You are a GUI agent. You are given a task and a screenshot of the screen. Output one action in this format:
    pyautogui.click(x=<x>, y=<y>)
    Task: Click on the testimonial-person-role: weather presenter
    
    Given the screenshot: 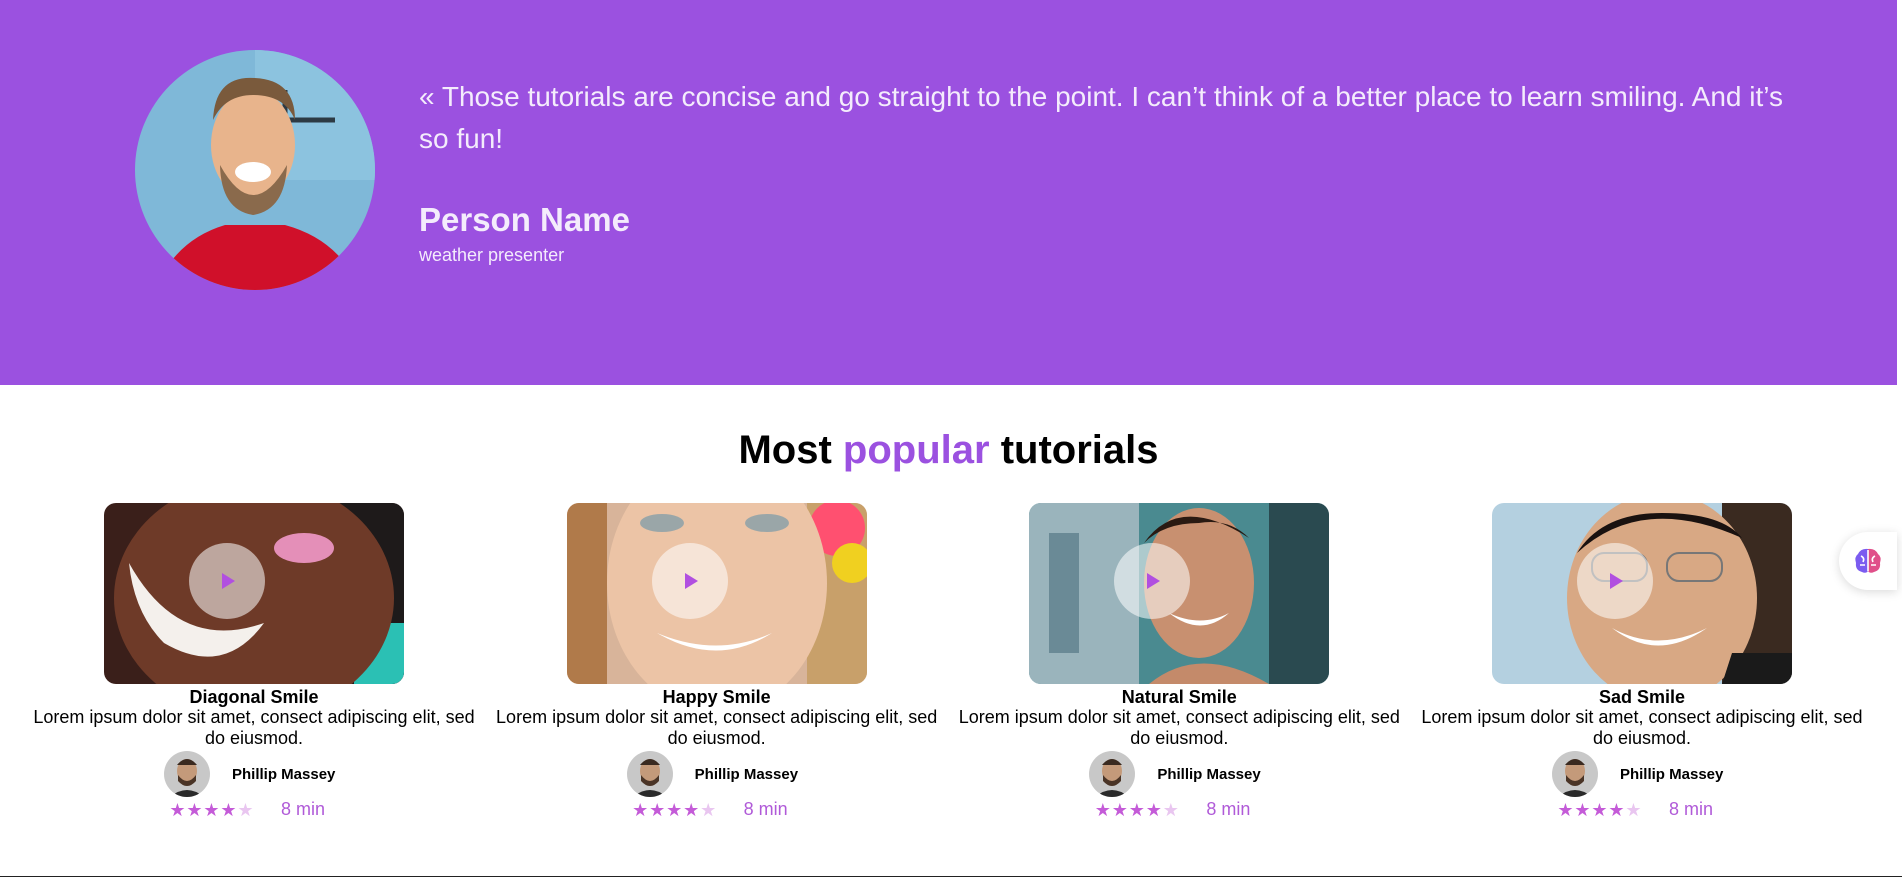 What is the action you would take?
    pyautogui.click(x=492, y=255)
    